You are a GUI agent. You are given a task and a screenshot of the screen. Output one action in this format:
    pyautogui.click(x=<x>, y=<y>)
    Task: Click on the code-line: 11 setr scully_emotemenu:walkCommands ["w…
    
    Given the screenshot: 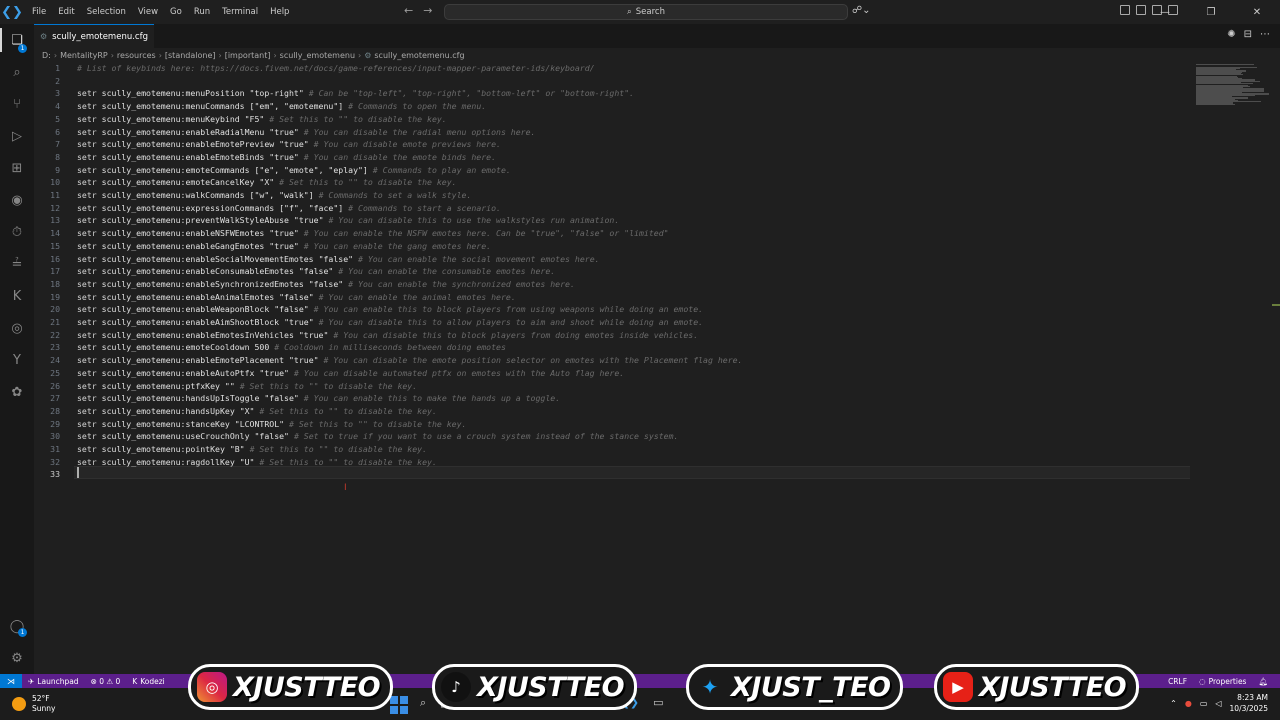 What is the action you would take?
    pyautogui.click(x=612, y=195)
    